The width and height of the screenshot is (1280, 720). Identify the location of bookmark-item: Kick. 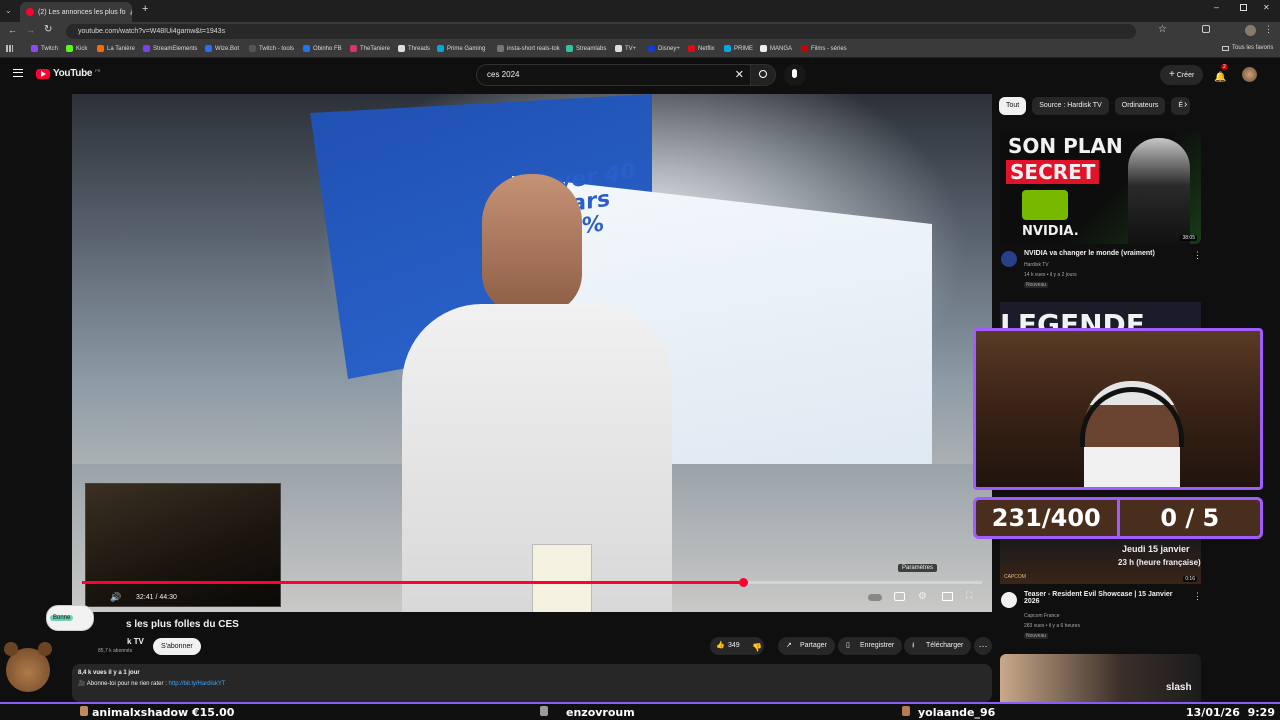
(76, 48).